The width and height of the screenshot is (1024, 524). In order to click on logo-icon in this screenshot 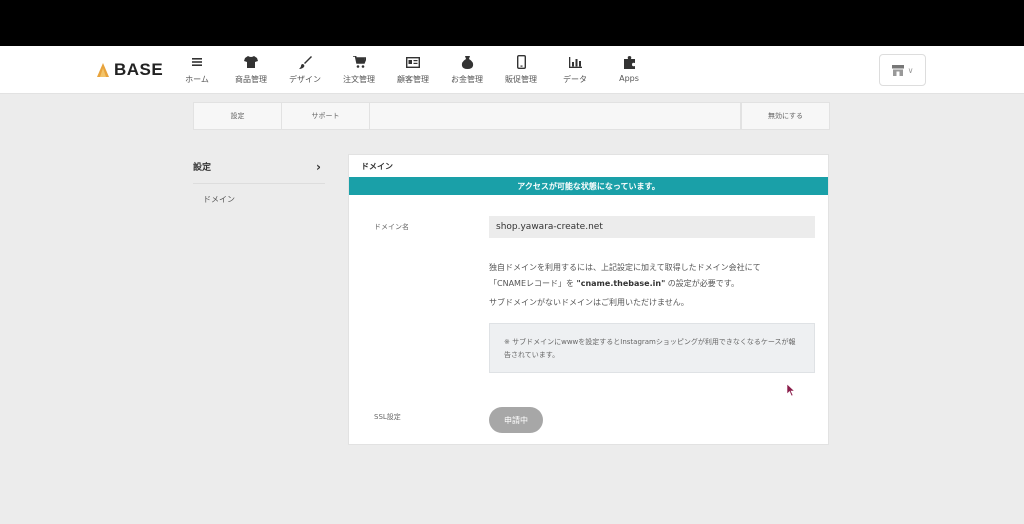, I will do `click(103, 70)`.